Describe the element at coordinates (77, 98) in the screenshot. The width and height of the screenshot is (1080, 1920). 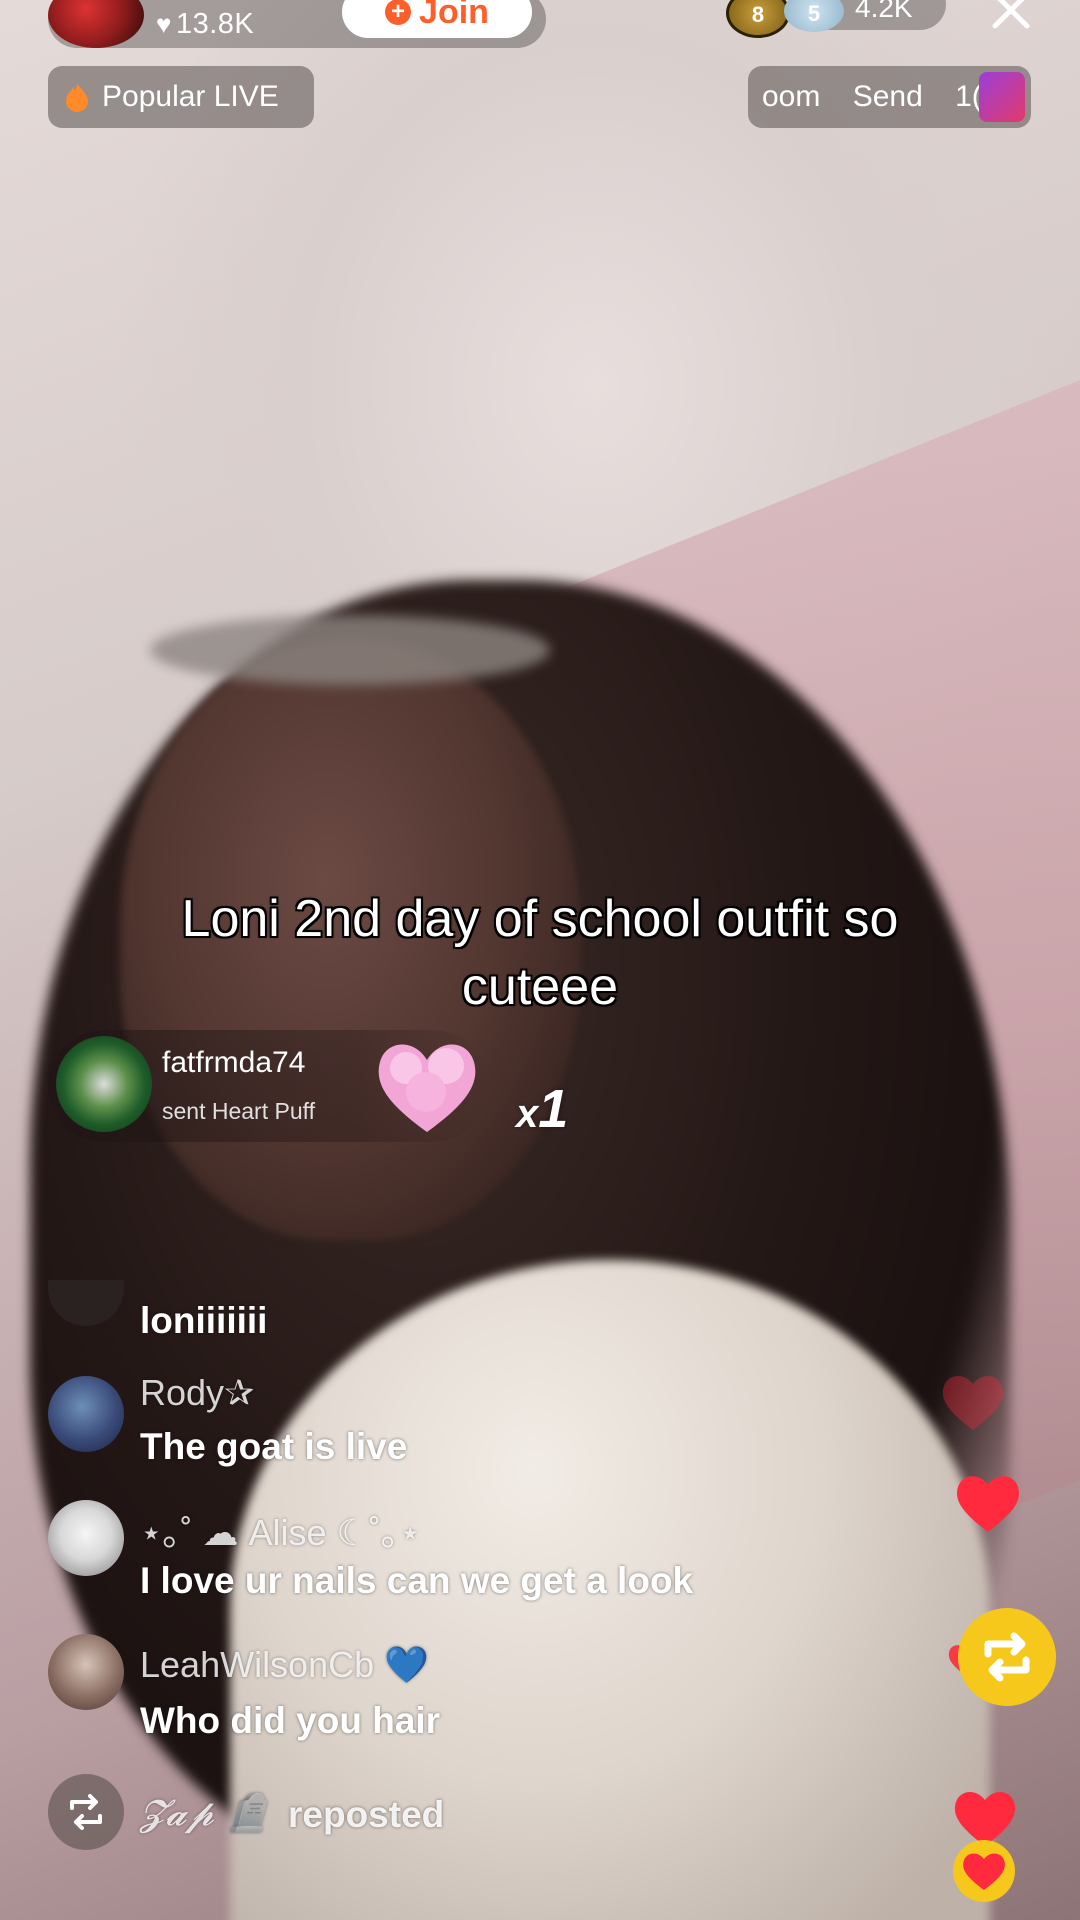
I see `flame-icon` at that location.